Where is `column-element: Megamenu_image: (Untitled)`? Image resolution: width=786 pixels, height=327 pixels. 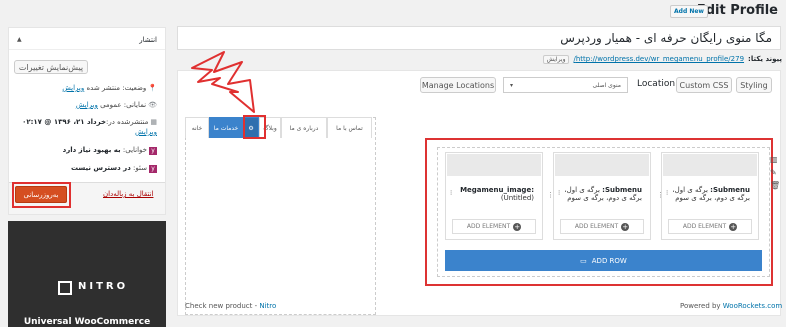
column-element: Megamenu_image: (Untitled) is located at coordinates (494, 198).